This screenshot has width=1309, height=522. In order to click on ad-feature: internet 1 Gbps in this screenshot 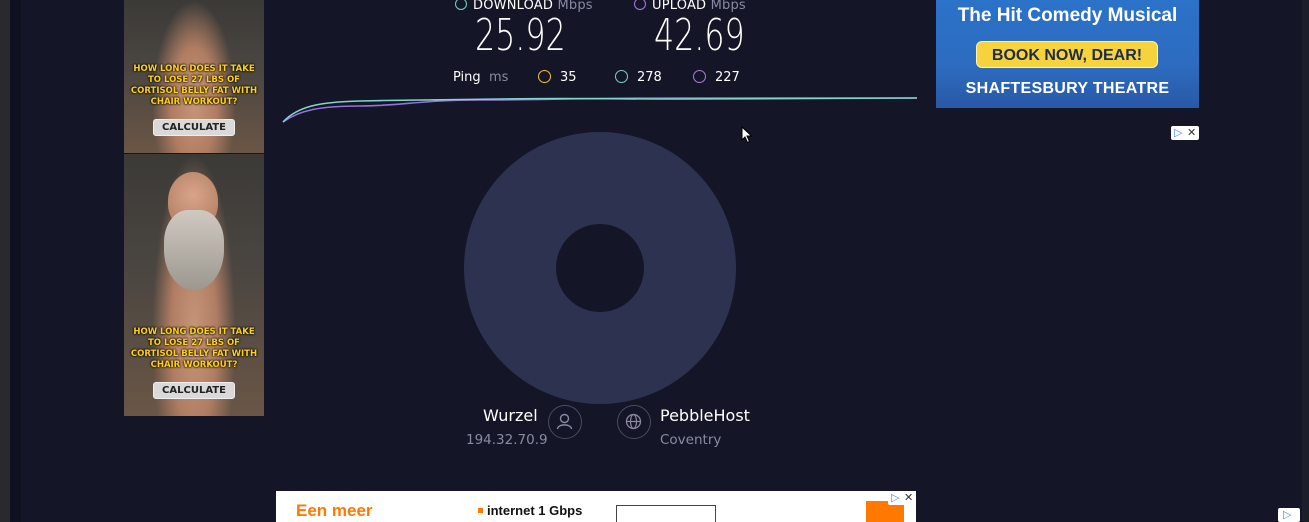, I will do `click(530, 510)`.